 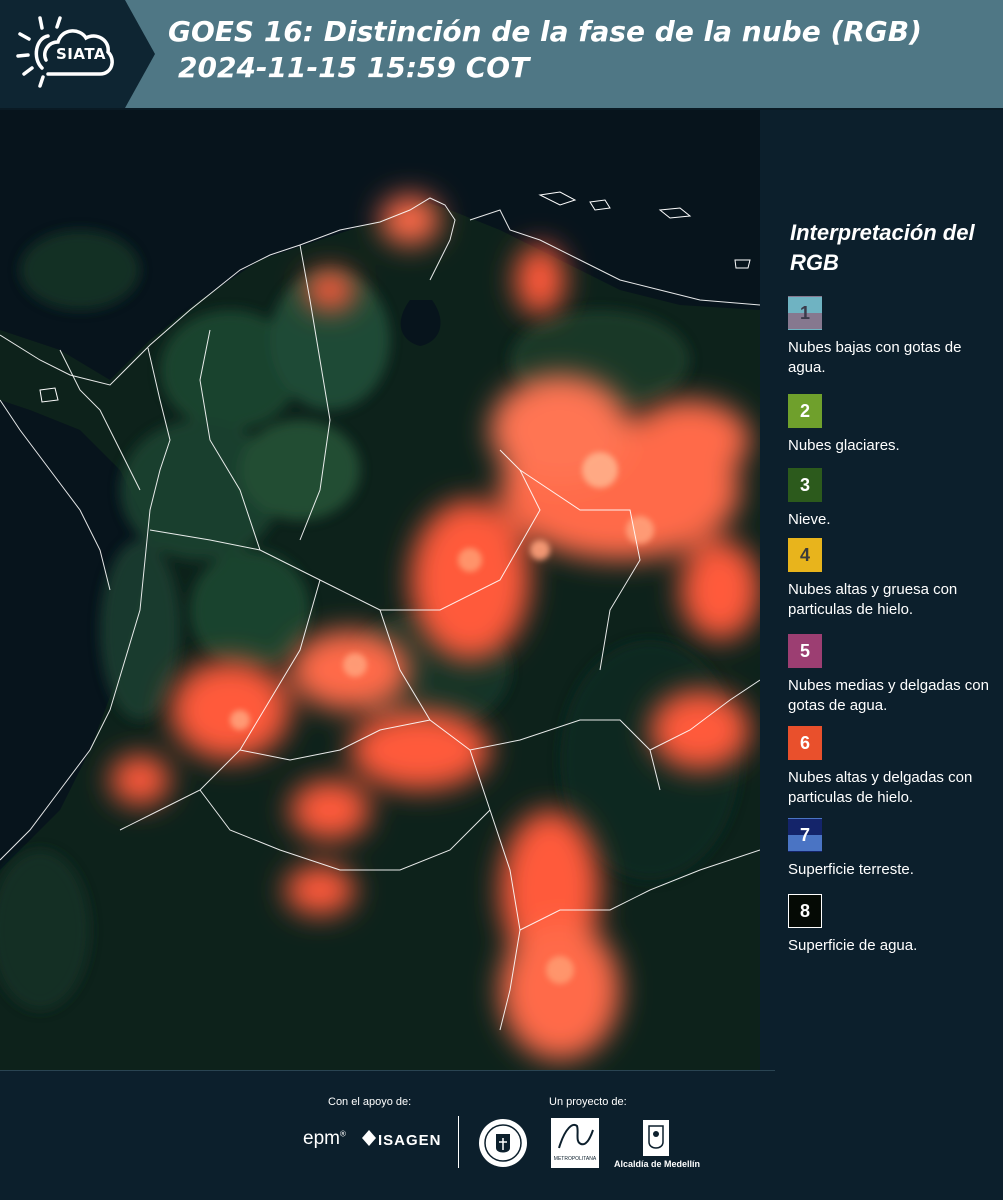 I want to click on legend-title: Interpretación del RGB, so click(x=882, y=247).